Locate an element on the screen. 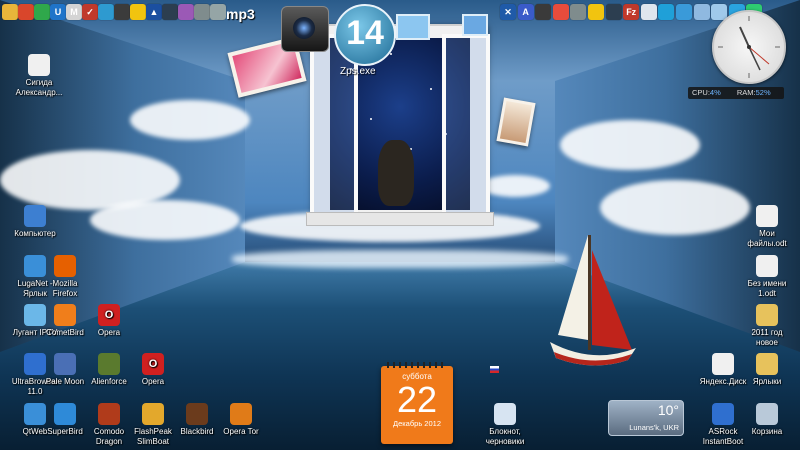 The height and width of the screenshot is (450, 800). filezilla-icon: Fz is located at coordinates (631, 12).